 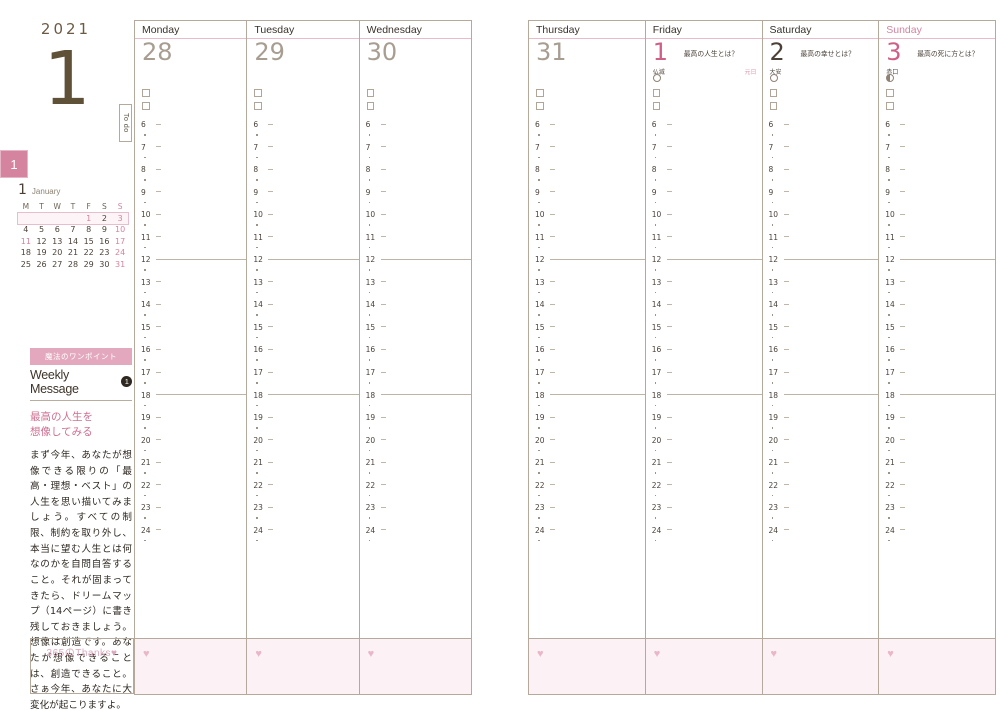 I want to click on mini-cal-day: 18, so click(x=26, y=253).